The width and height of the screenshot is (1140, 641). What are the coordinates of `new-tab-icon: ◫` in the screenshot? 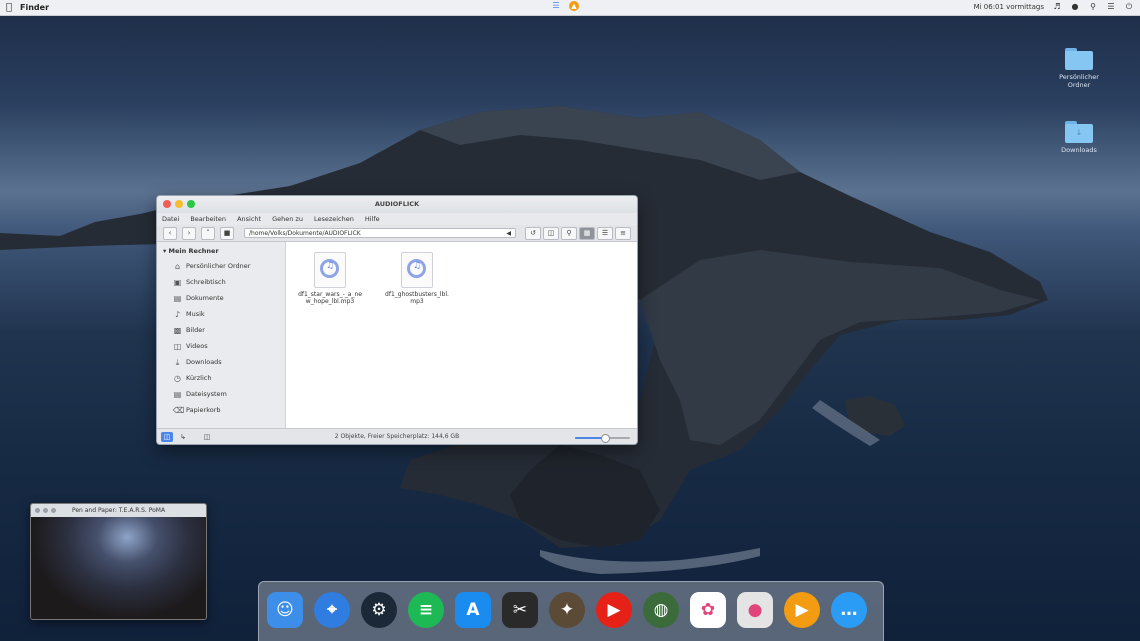 It's located at (551, 233).